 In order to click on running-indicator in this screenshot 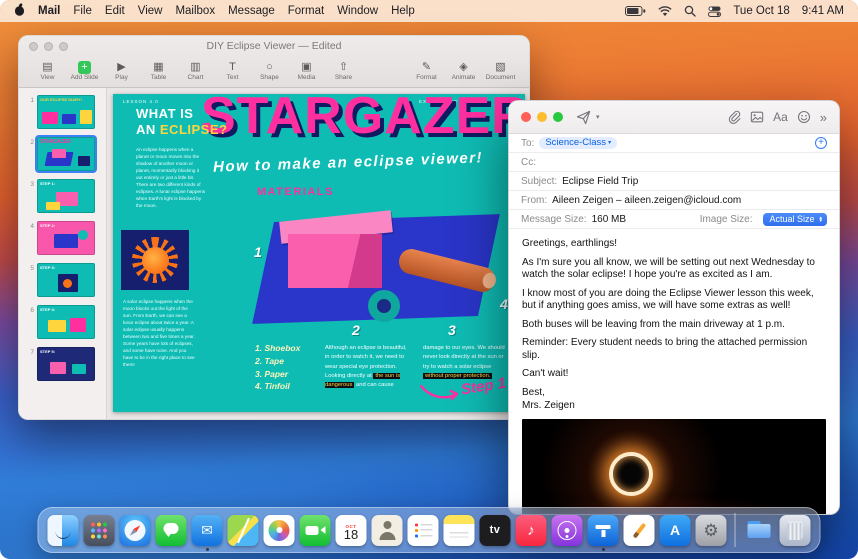, I will do `click(603, 549)`.